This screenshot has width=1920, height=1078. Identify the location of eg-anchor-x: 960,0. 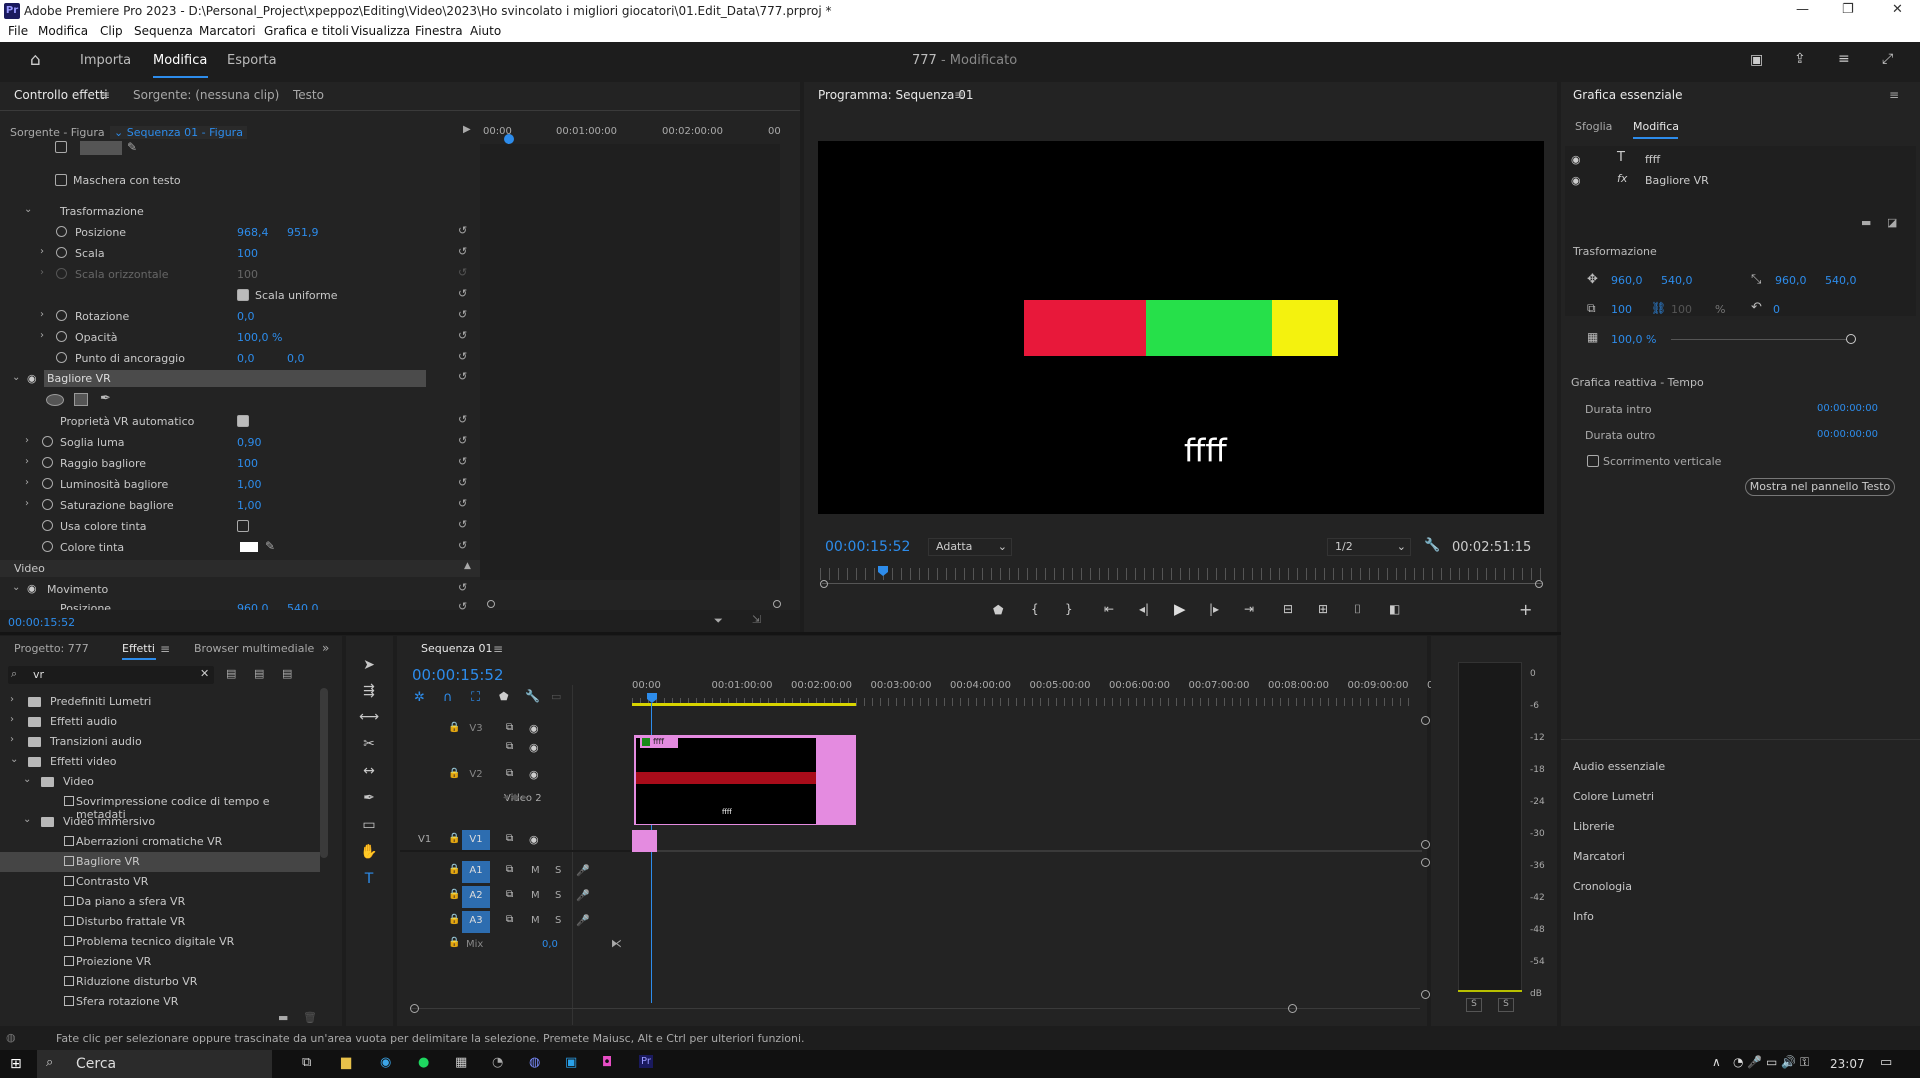
(1791, 280).